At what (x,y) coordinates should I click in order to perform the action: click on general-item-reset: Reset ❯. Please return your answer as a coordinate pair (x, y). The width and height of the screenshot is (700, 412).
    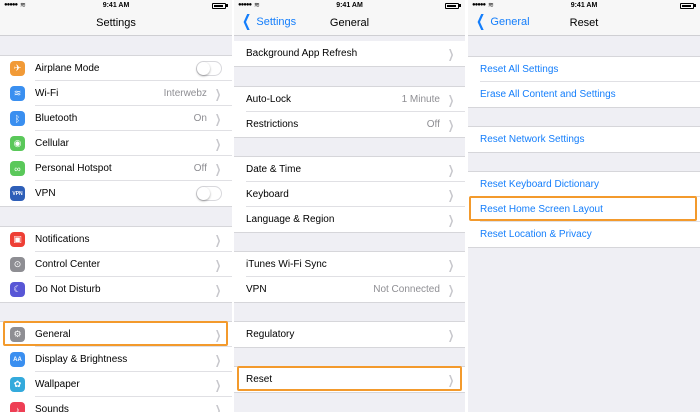
    Looking at the image, I should click on (349, 379).